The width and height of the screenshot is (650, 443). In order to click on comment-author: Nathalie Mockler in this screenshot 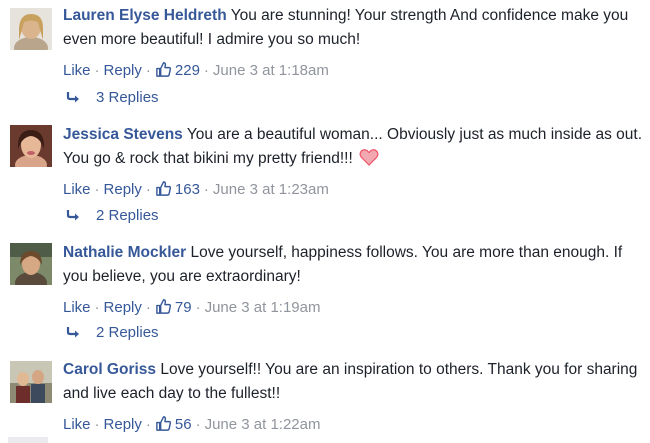, I will do `click(124, 252)`.